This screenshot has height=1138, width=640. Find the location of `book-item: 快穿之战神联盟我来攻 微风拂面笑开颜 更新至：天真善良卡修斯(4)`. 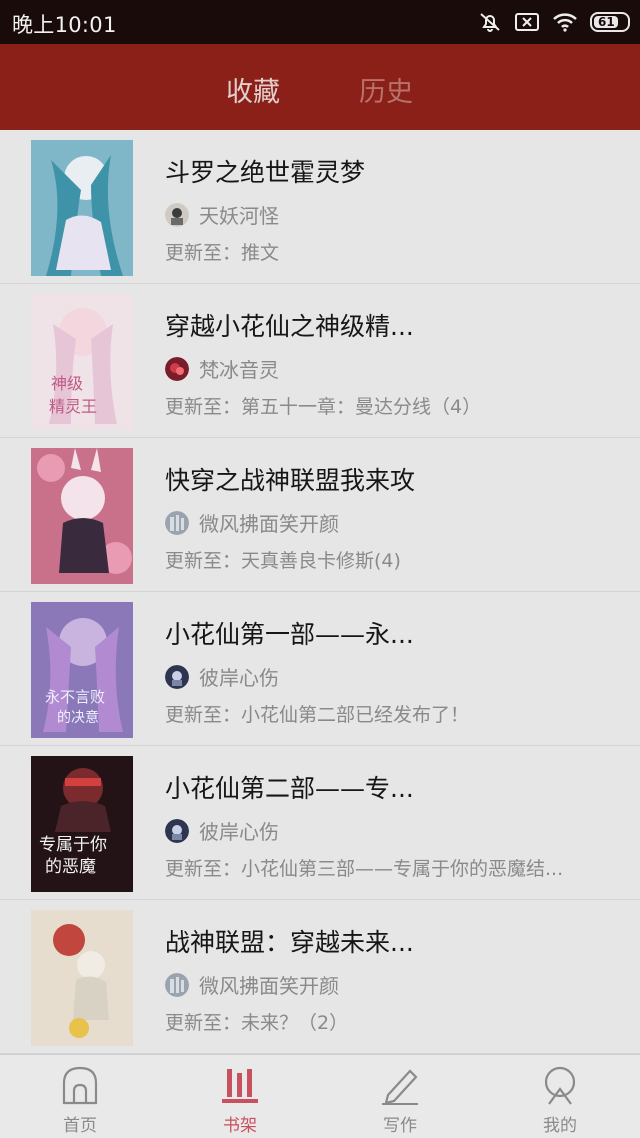

book-item: 快穿之战神联盟我来攻 微风拂面笑开颜 更新至：天真善良卡修斯(4) is located at coordinates (320, 515).